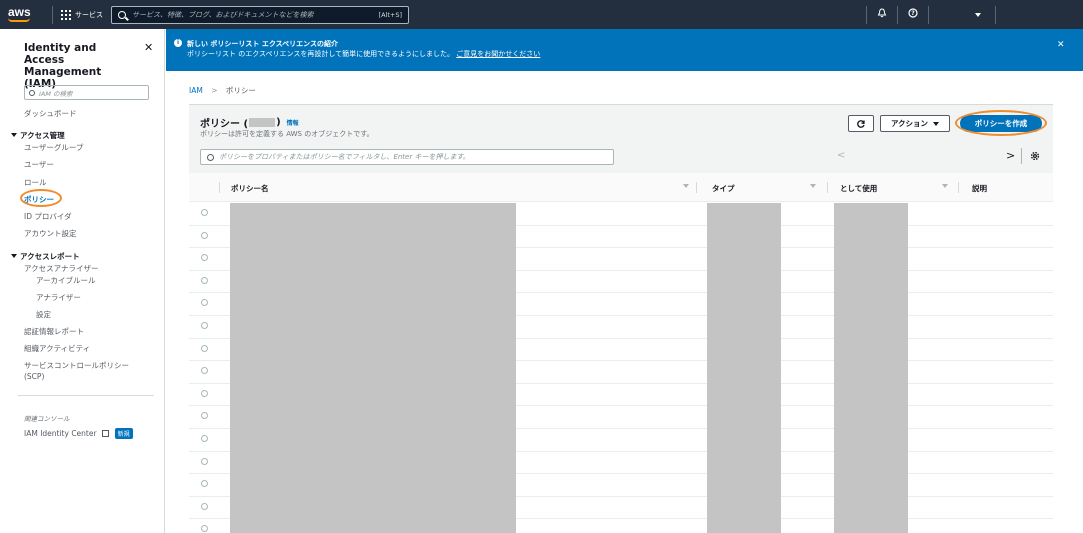  I want to click on sidebar-item-analyzers: アナライザー, so click(58, 297).